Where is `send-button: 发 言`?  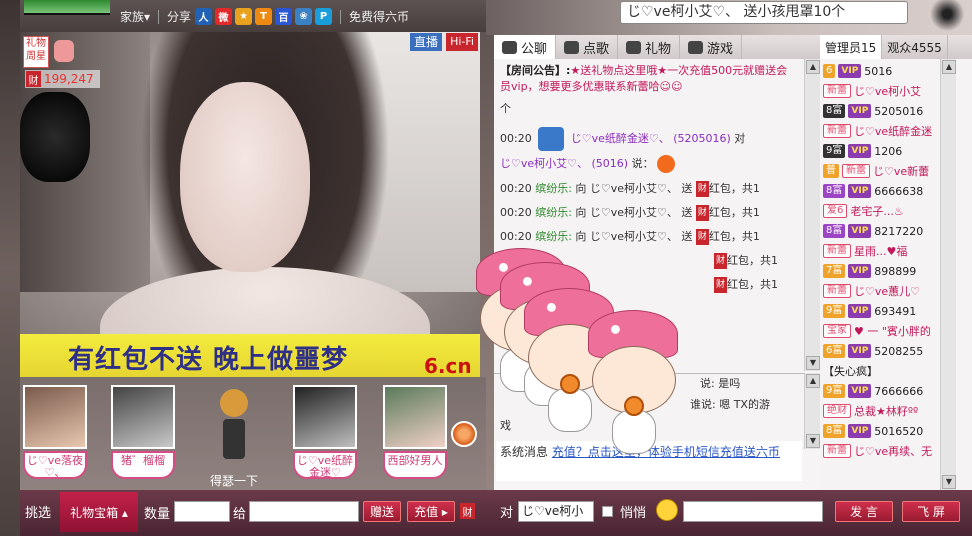 send-button: 发 言 is located at coordinates (864, 511).